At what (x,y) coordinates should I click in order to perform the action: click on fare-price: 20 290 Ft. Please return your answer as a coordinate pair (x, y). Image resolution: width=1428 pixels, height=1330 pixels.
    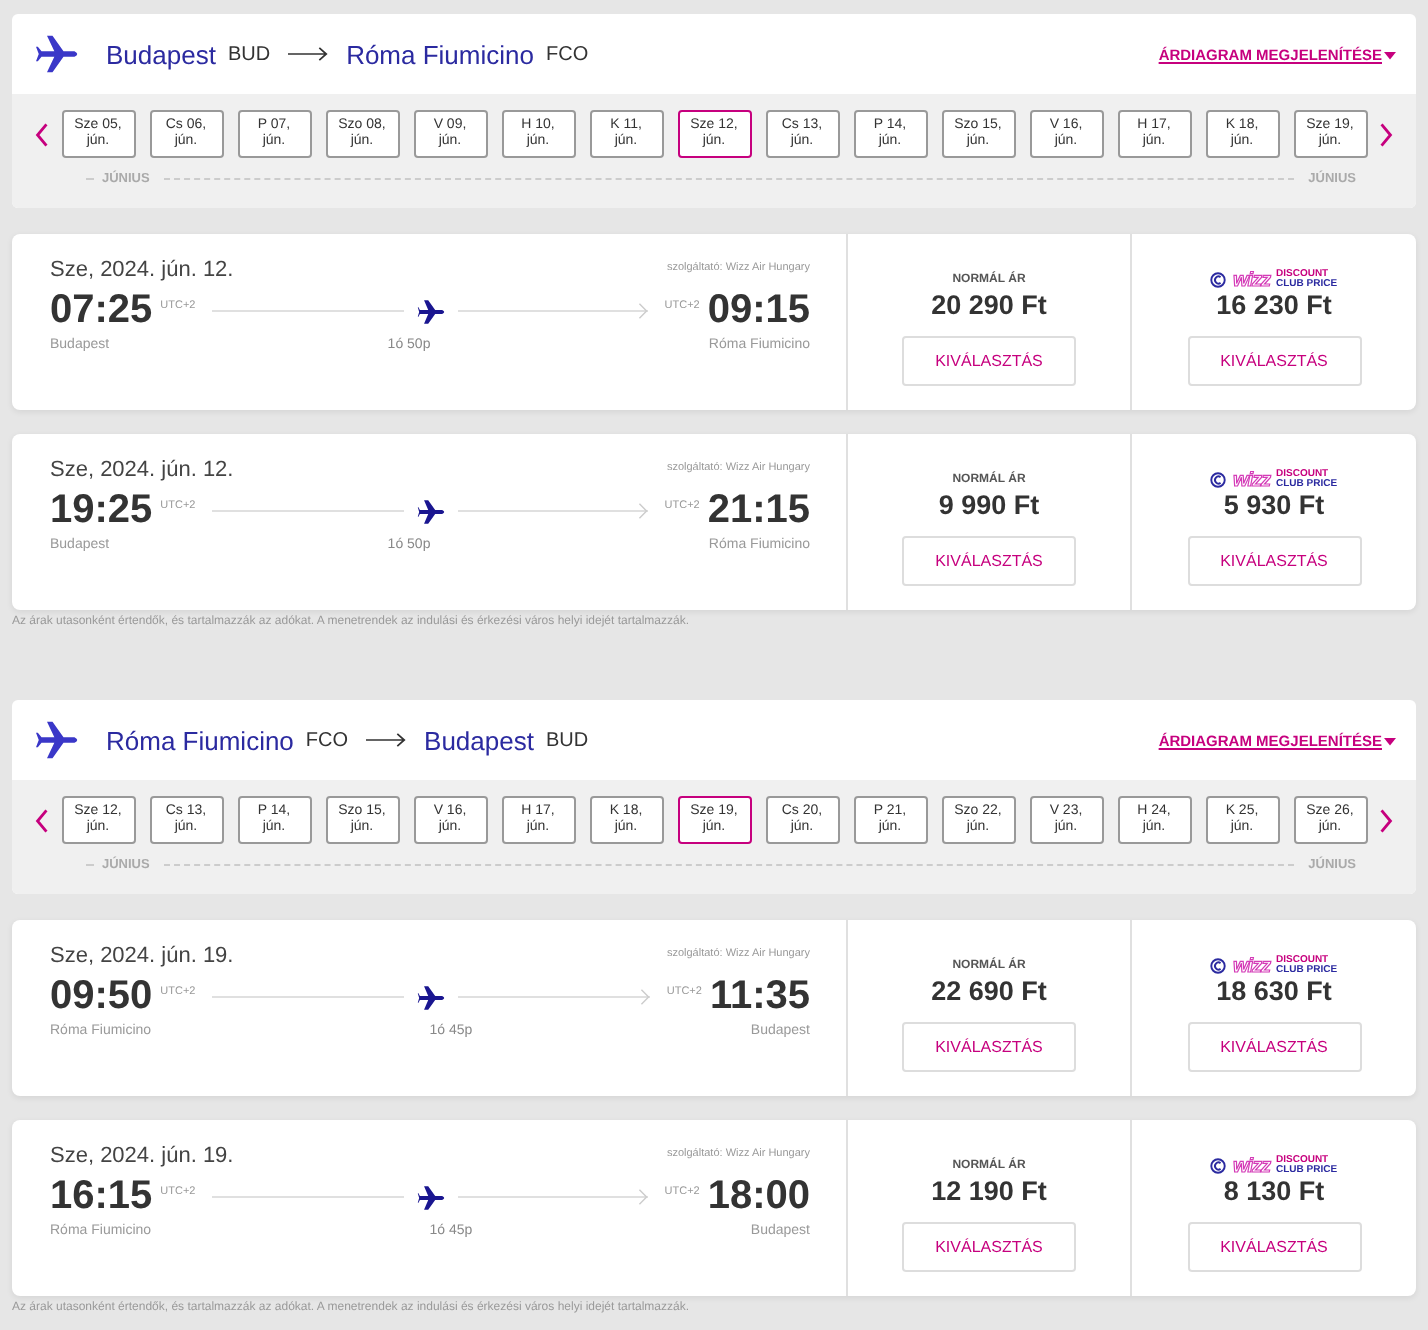
    Looking at the image, I should click on (989, 305).